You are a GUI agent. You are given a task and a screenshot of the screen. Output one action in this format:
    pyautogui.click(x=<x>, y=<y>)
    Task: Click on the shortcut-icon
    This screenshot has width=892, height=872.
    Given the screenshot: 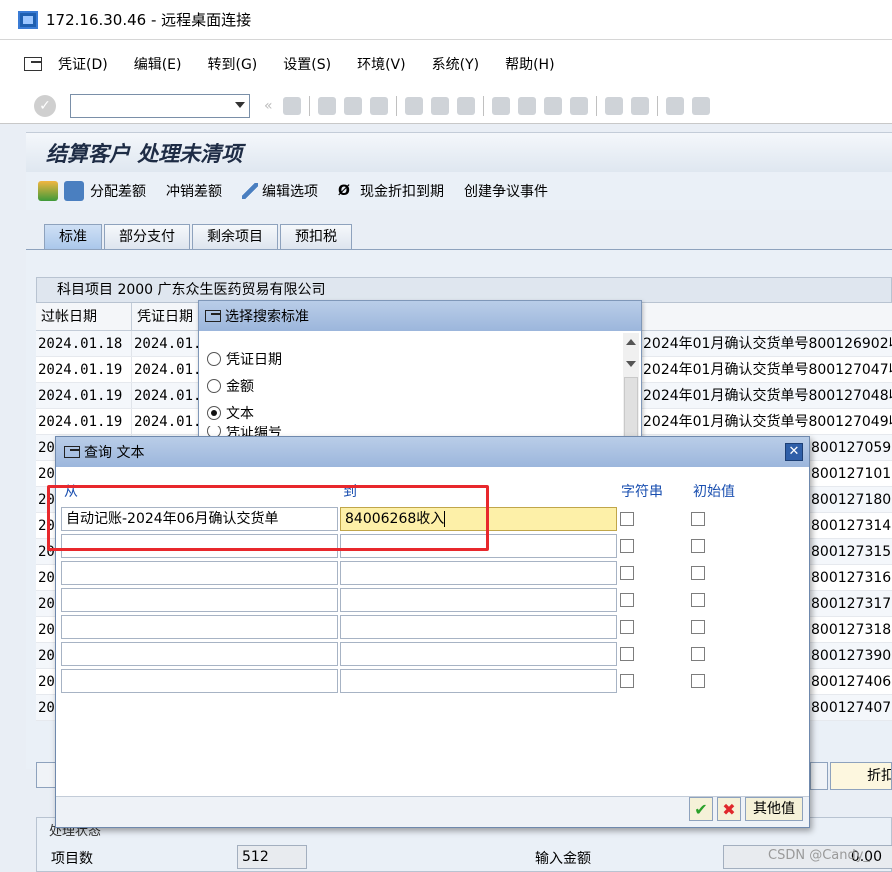 What is the action you would take?
    pyautogui.click(x=639, y=105)
    